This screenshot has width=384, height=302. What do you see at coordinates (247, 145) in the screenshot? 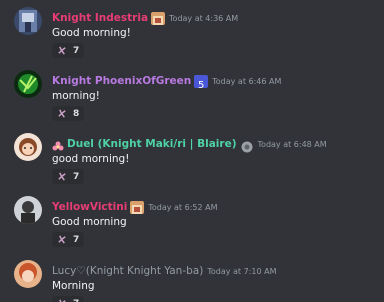
I see `server-badge-icon` at bounding box center [247, 145].